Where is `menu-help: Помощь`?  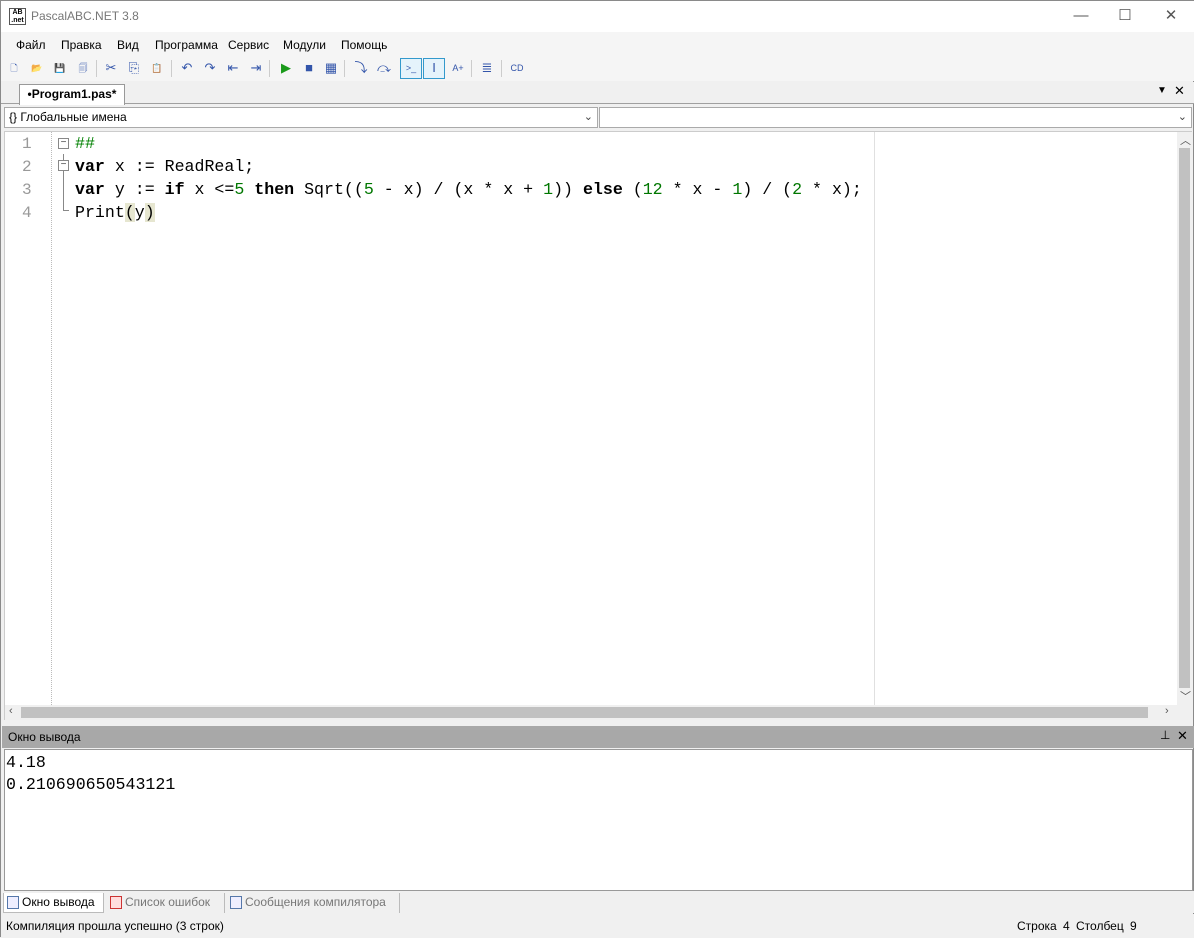
menu-help: Помощь is located at coordinates (364, 45).